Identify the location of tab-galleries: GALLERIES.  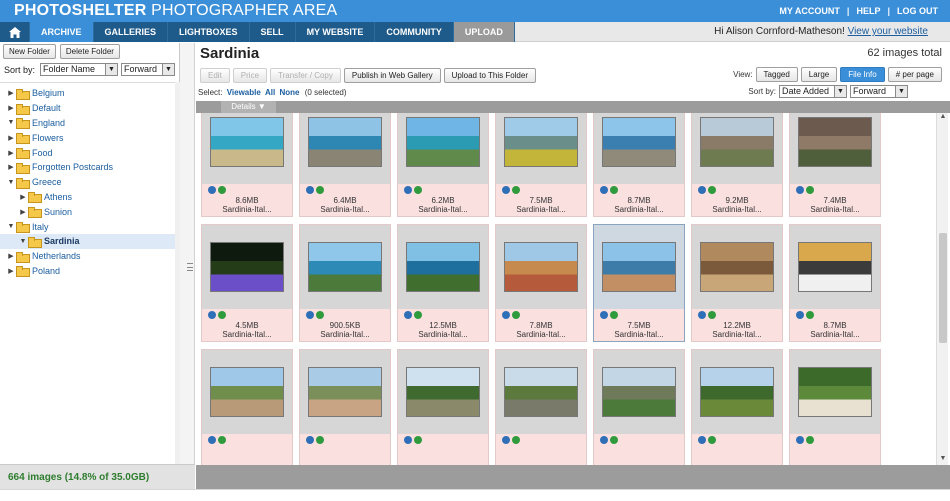
(131, 32).